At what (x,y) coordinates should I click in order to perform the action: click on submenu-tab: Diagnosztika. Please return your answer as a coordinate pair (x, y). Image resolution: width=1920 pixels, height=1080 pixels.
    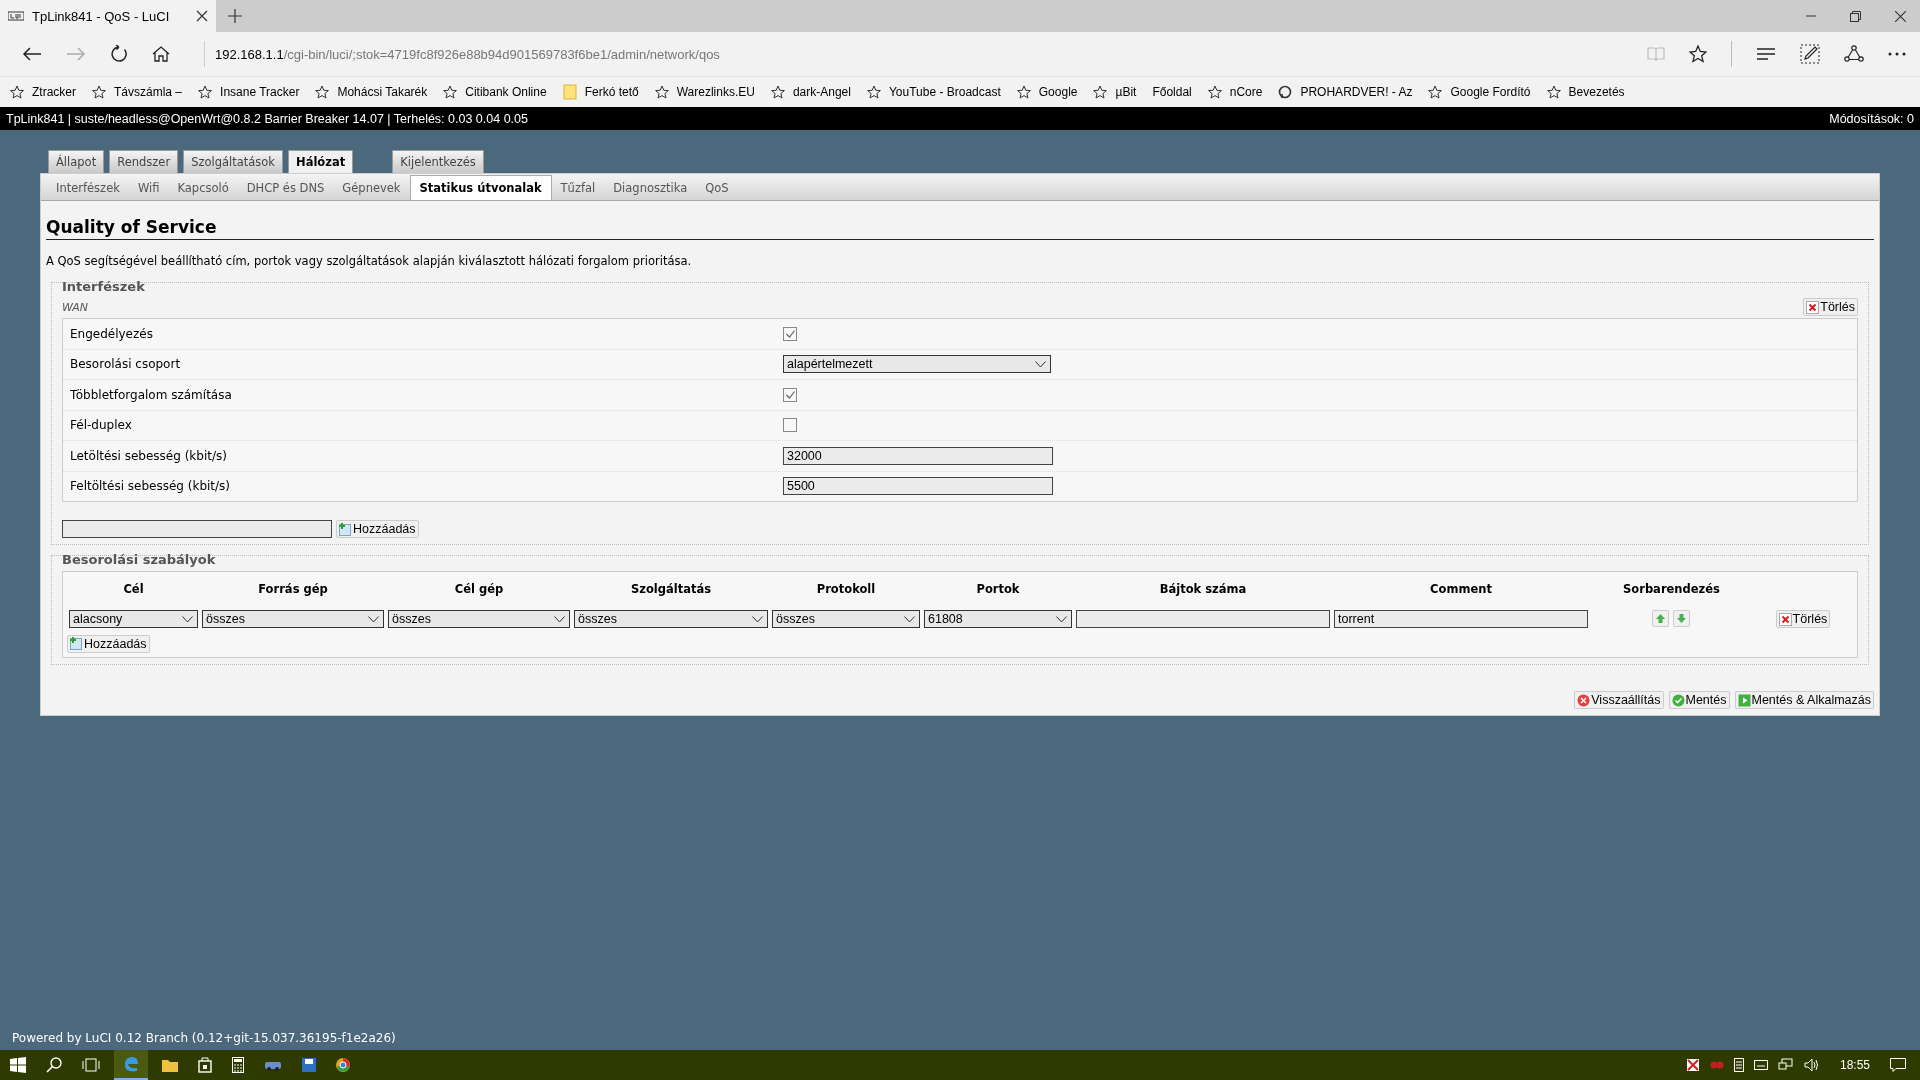
    Looking at the image, I should click on (650, 188).